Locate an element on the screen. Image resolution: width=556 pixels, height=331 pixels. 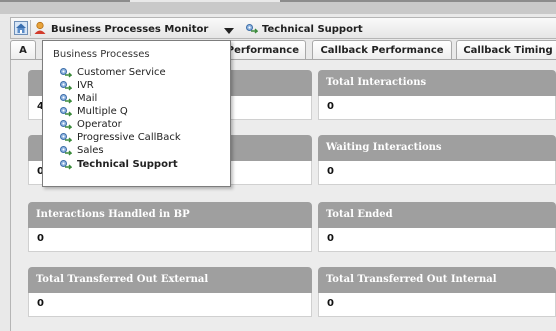
card-left4-value: 0 is located at coordinates (170, 305).